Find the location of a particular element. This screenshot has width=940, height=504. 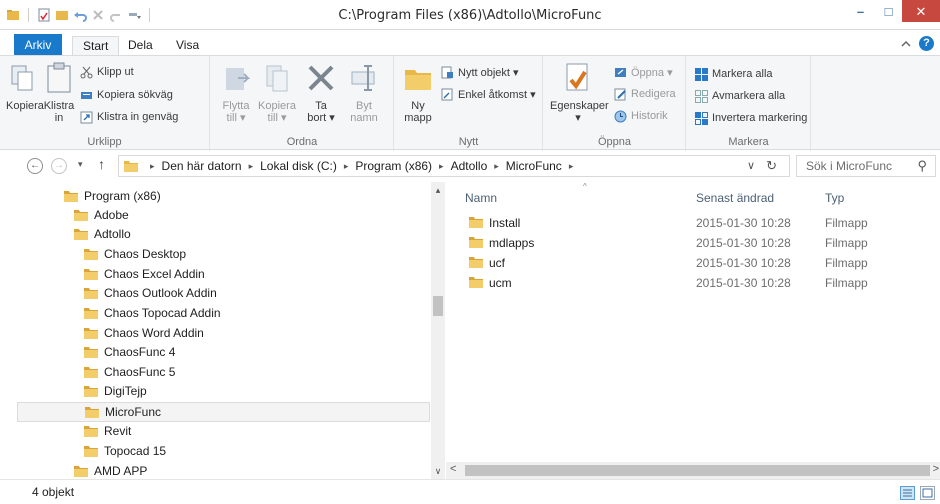

breadcrumb-item: Den här datorn is located at coordinates (202, 166).